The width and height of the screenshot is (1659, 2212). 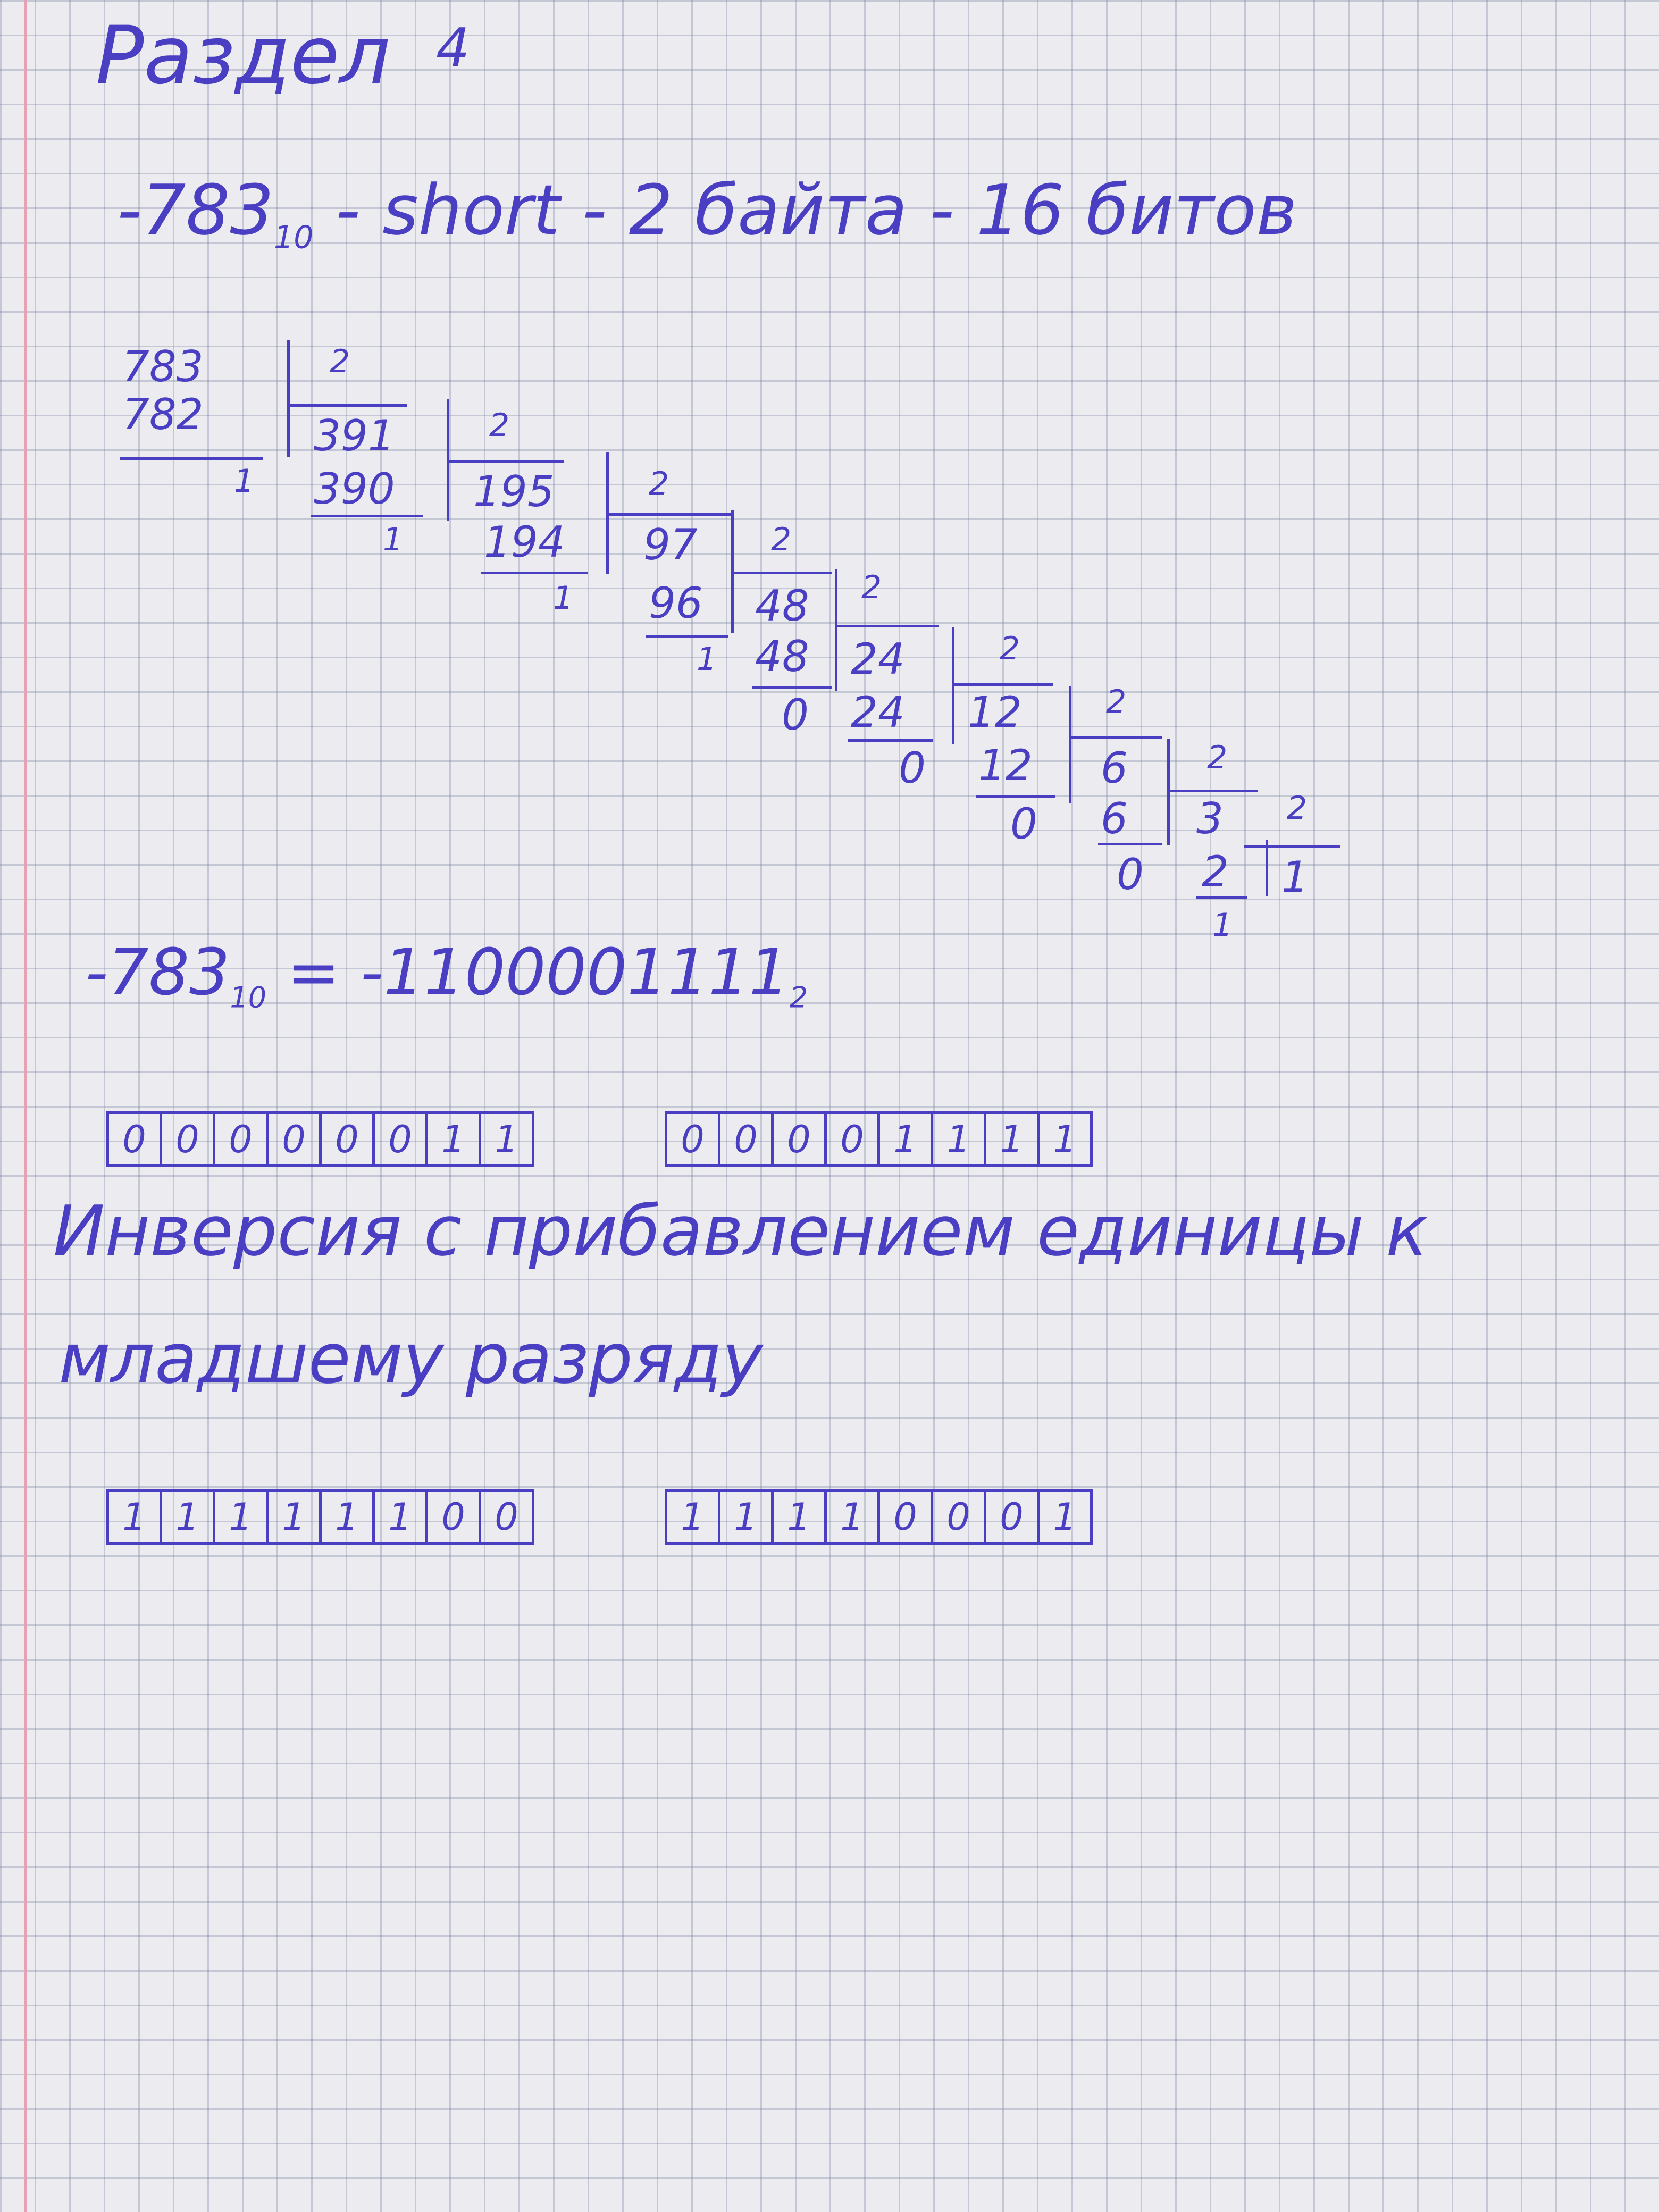 What do you see at coordinates (1210, 818) in the screenshot?
I see `dividend: 3` at bounding box center [1210, 818].